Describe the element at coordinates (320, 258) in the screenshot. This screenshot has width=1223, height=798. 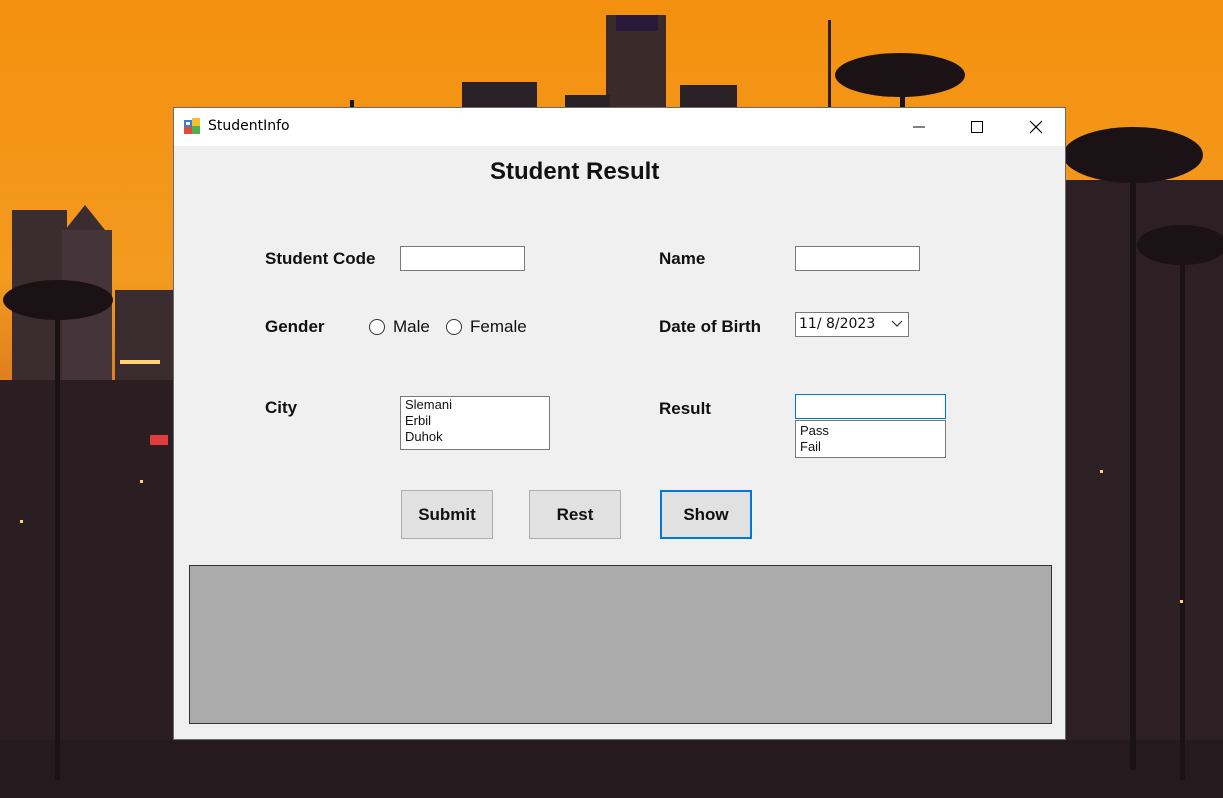
I see `student-code-label: Student Code` at that location.